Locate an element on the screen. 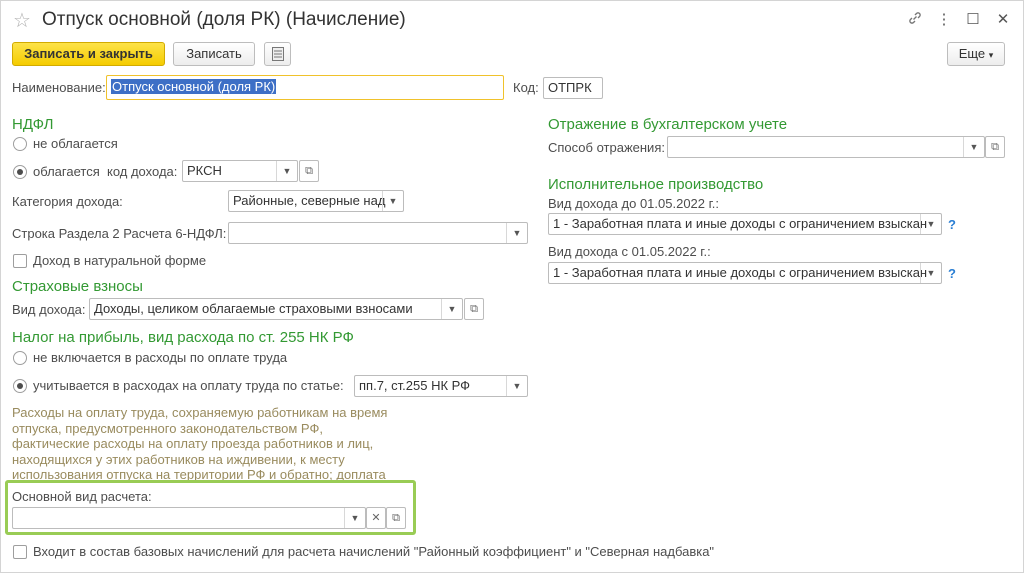 The image size is (1024, 573). row-6ndfl-select: ▼ is located at coordinates (378, 233).